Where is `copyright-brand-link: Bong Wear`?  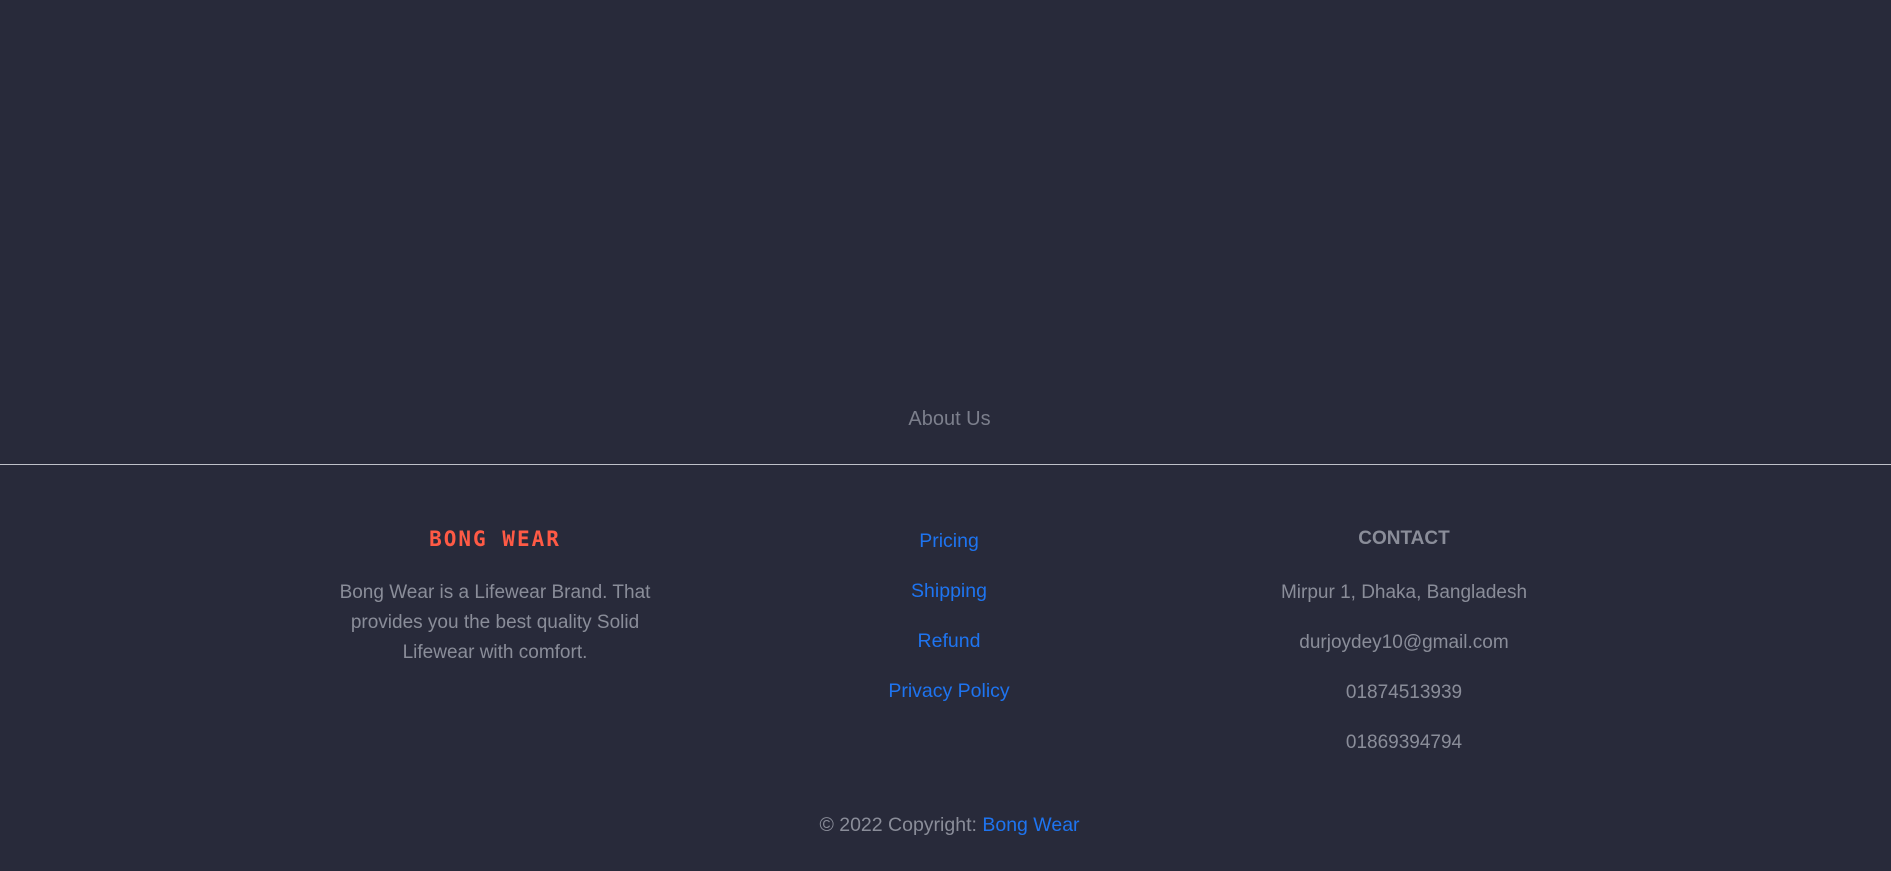 copyright-brand-link: Bong Wear is located at coordinates (1030, 825).